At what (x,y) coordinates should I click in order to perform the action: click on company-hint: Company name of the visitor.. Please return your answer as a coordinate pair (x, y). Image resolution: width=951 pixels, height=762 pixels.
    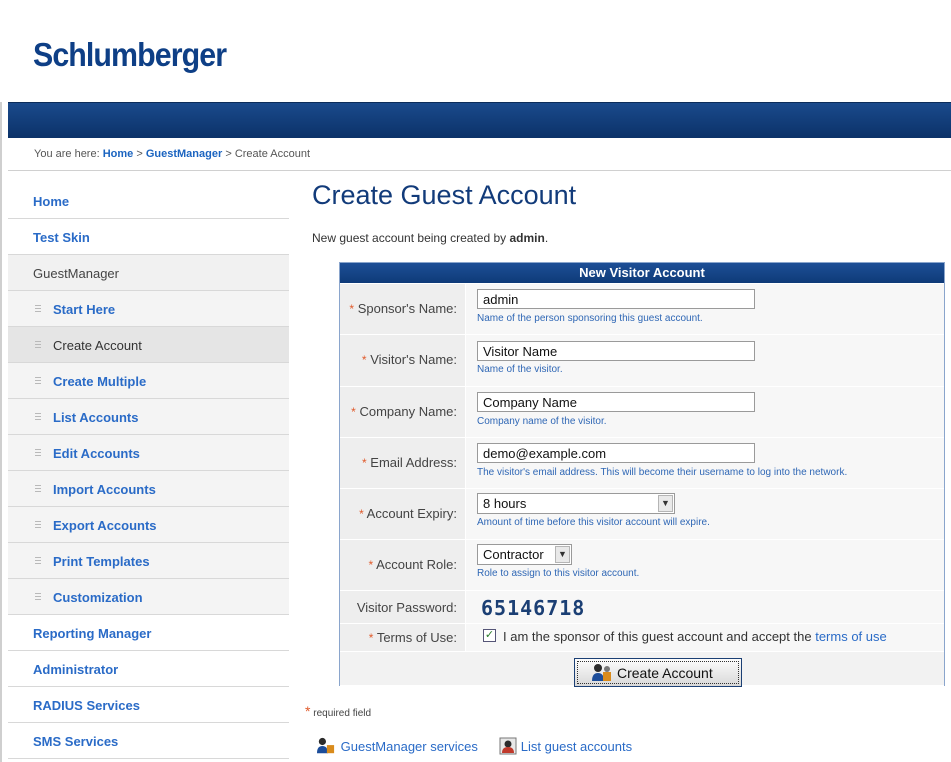
    Looking at the image, I should click on (542, 421).